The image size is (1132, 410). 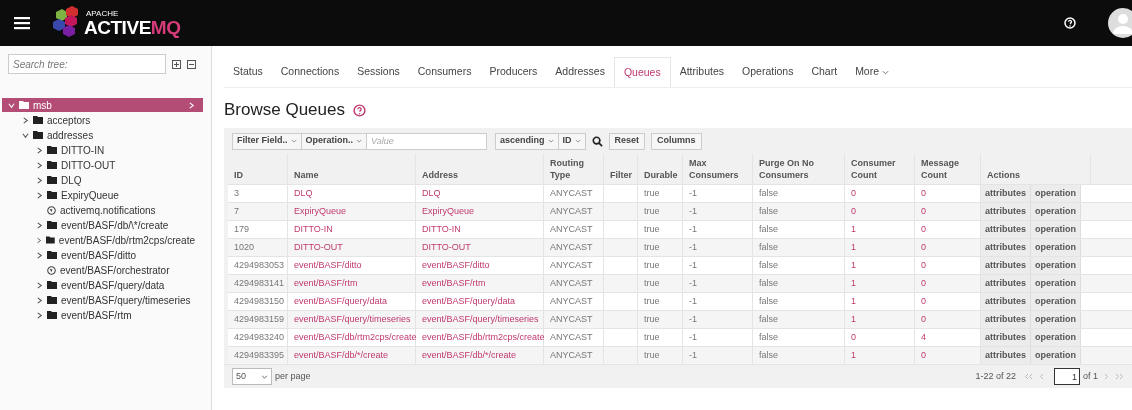 I want to click on page-count-label: of 1, so click(x=1090, y=376).